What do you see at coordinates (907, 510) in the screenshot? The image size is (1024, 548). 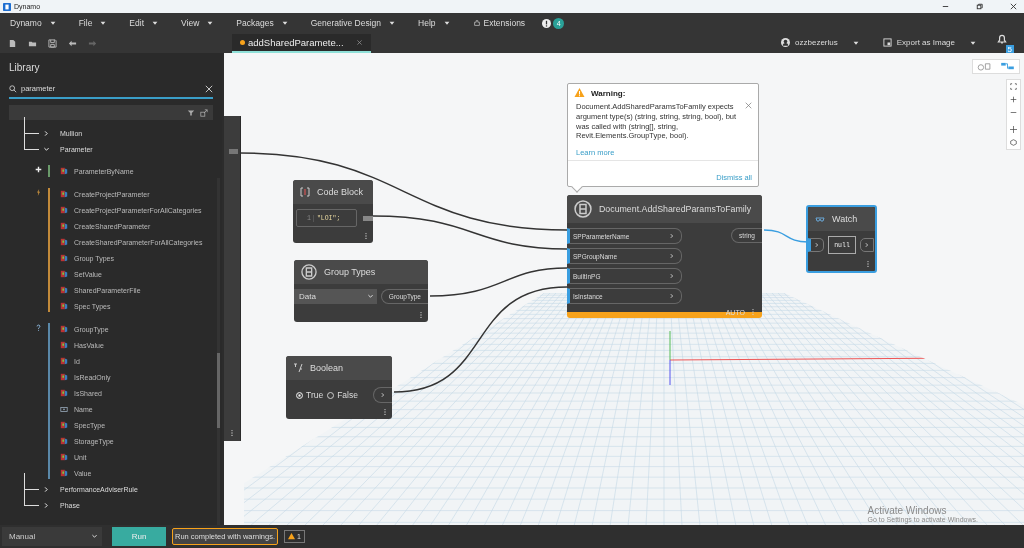 I see `activation-title: Activate Windows` at bounding box center [907, 510].